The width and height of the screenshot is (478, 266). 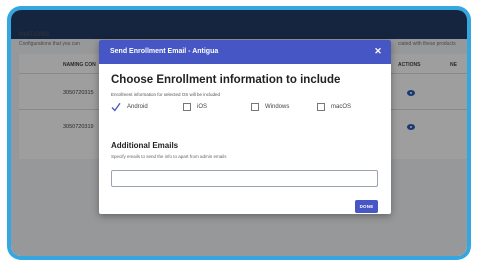 I want to click on os-option-windows: Windows, so click(x=270, y=107).